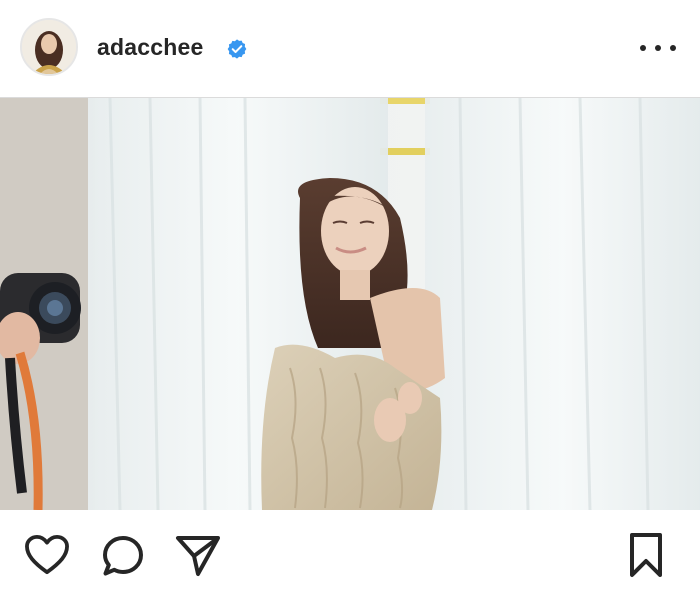 This screenshot has width=700, height=600. I want to click on profile-avatar, so click(49, 47).